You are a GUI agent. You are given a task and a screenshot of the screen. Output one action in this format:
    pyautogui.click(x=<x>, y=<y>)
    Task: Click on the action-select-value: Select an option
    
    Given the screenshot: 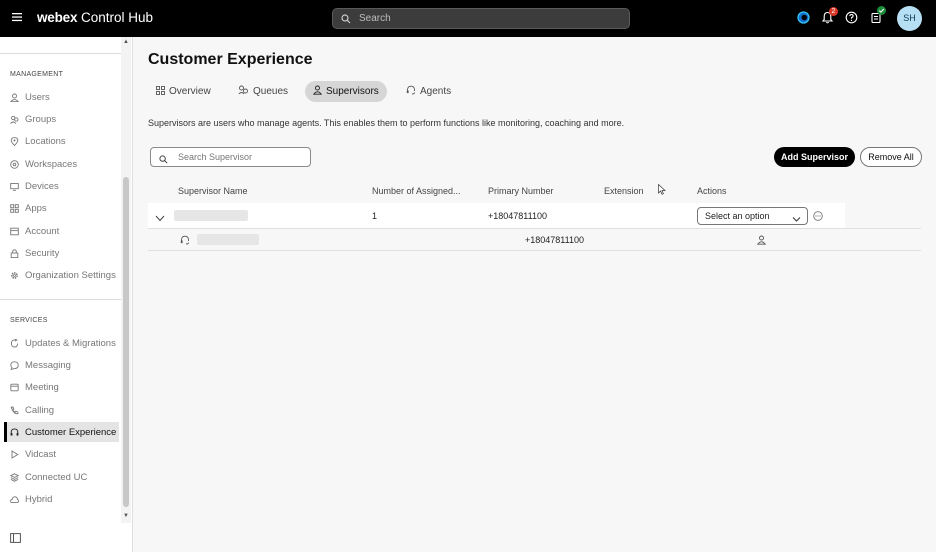 What is the action you would take?
    pyautogui.click(x=737, y=216)
    